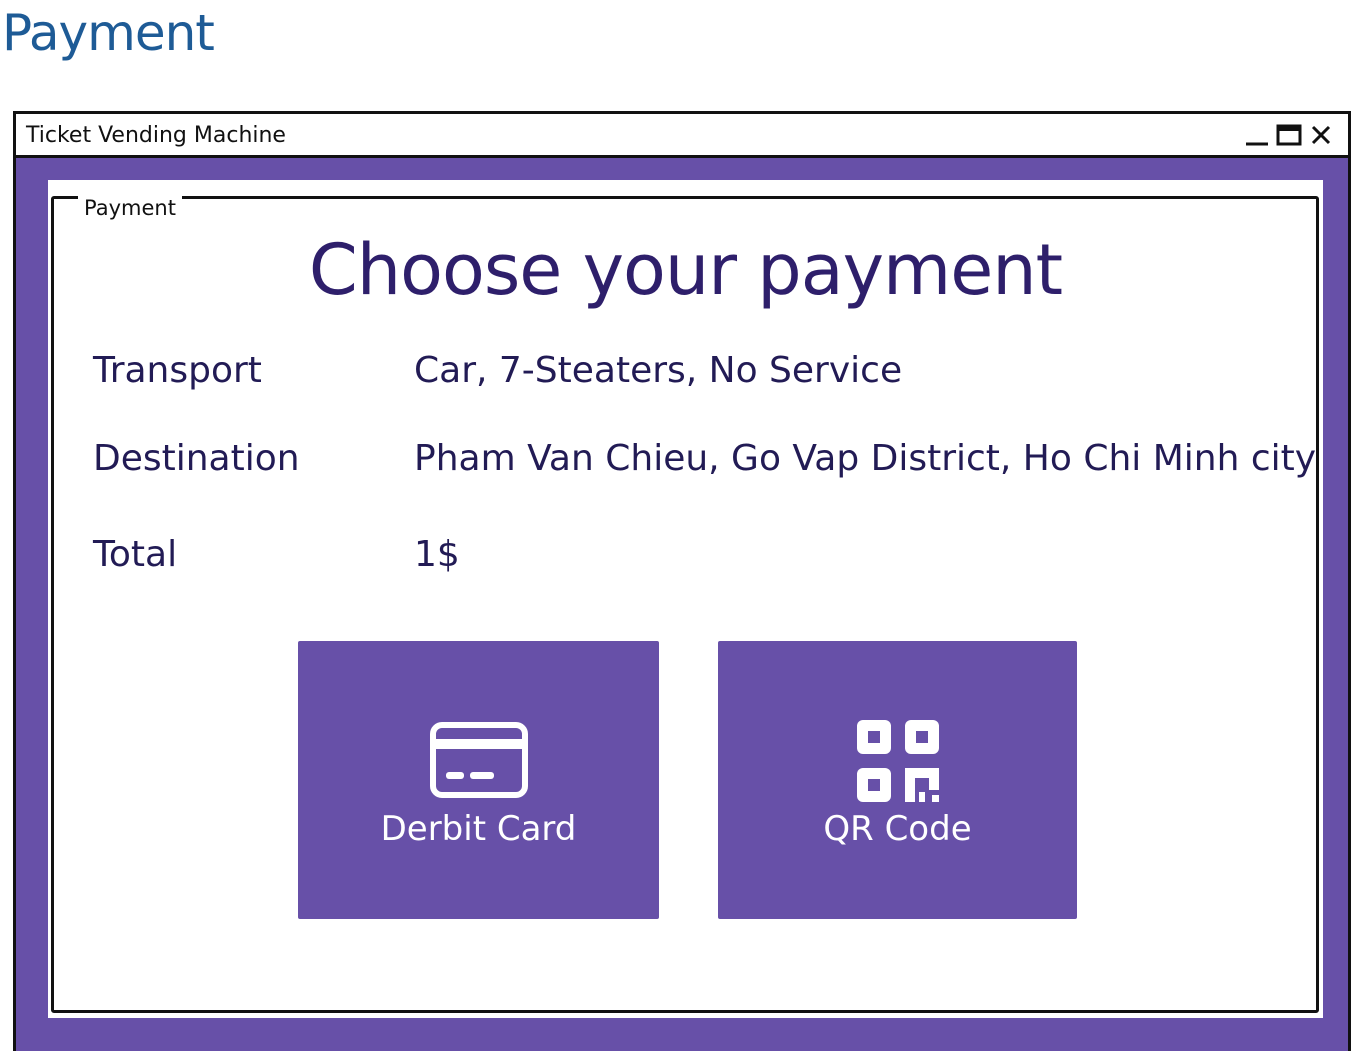  What do you see at coordinates (897, 829) in the screenshot?
I see `qr-code-label: QR Code` at bounding box center [897, 829].